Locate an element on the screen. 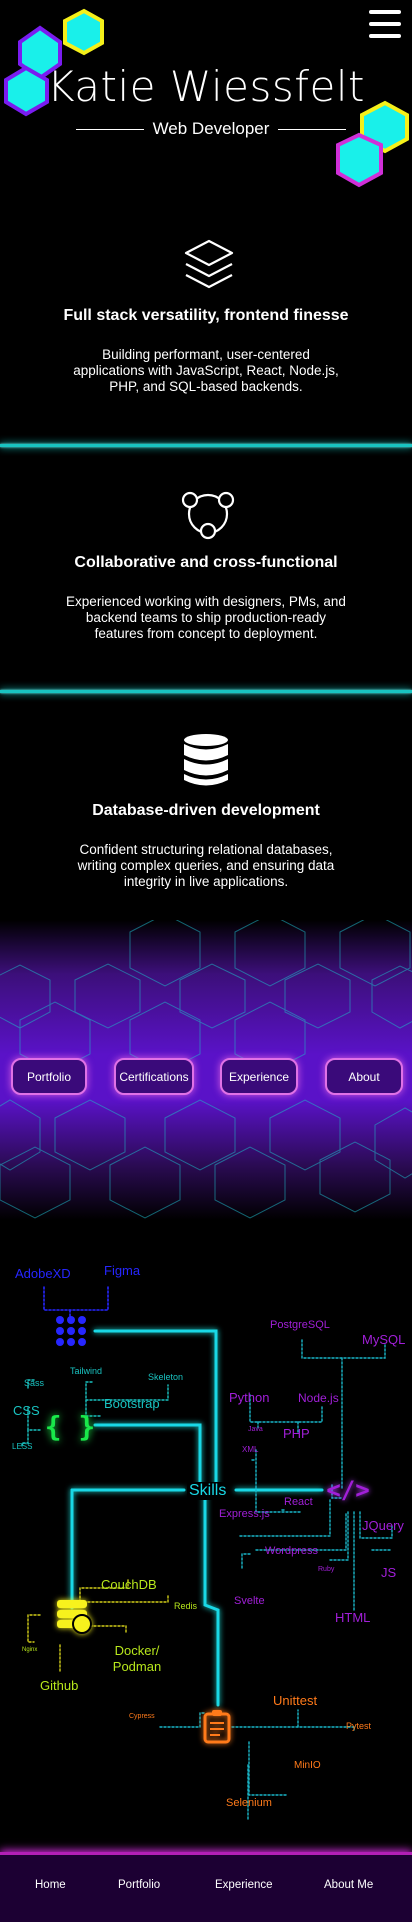  skill-js: JS is located at coordinates (389, 1572).